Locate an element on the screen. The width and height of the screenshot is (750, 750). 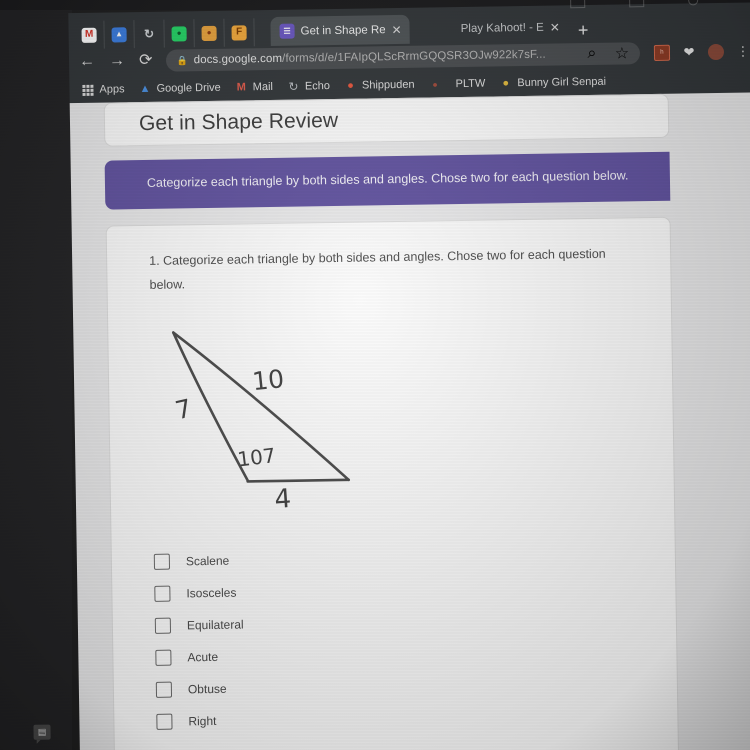
extensions-puzzle-icon: ❤ is located at coordinates (689, 52).